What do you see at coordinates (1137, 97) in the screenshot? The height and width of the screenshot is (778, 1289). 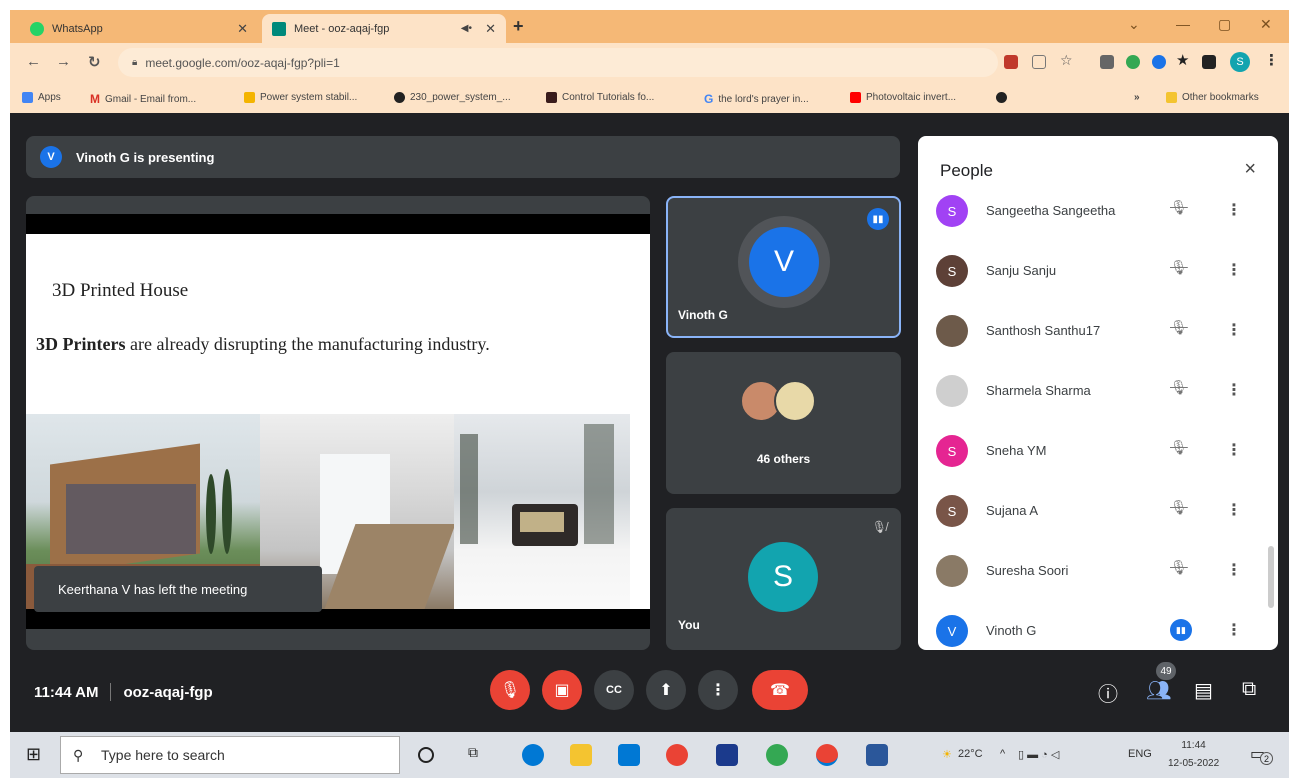 I see `bookmarks-overflow-button: »` at bounding box center [1137, 97].